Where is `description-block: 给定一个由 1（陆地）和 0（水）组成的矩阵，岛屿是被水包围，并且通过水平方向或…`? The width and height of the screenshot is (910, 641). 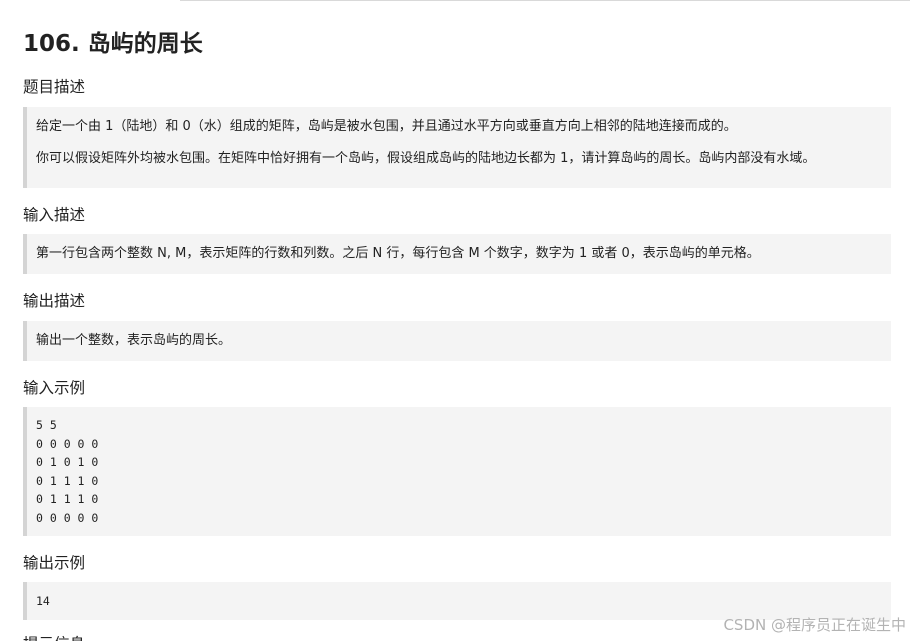 description-block: 给定一个由 1（陆地）和 0（水）组成的矩阵，岛屿是被水包围，并且通过水平方向或… is located at coordinates (457, 147).